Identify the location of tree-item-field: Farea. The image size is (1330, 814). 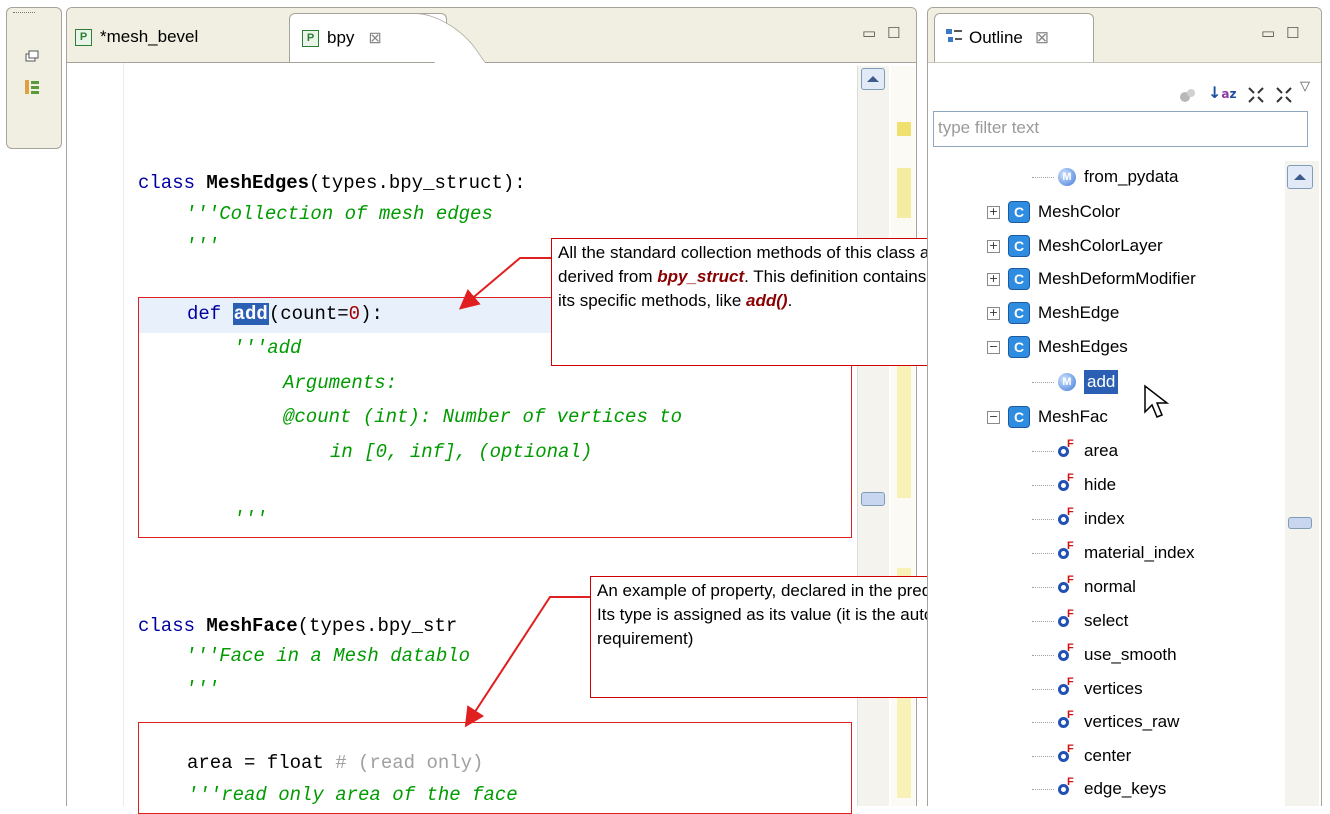
(1075, 451).